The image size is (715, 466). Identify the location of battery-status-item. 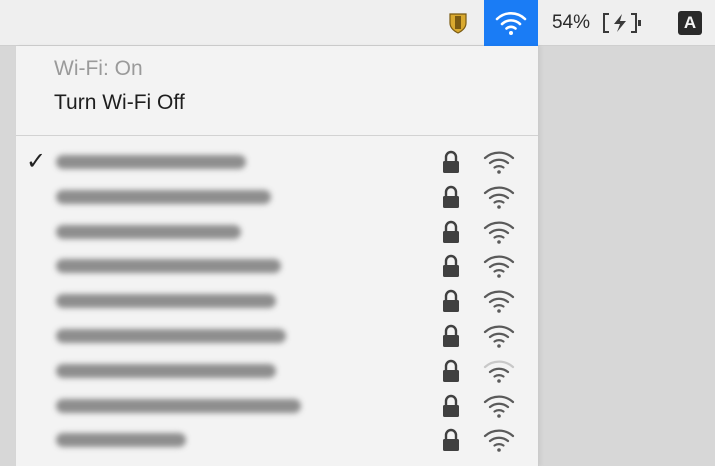
(623, 23).